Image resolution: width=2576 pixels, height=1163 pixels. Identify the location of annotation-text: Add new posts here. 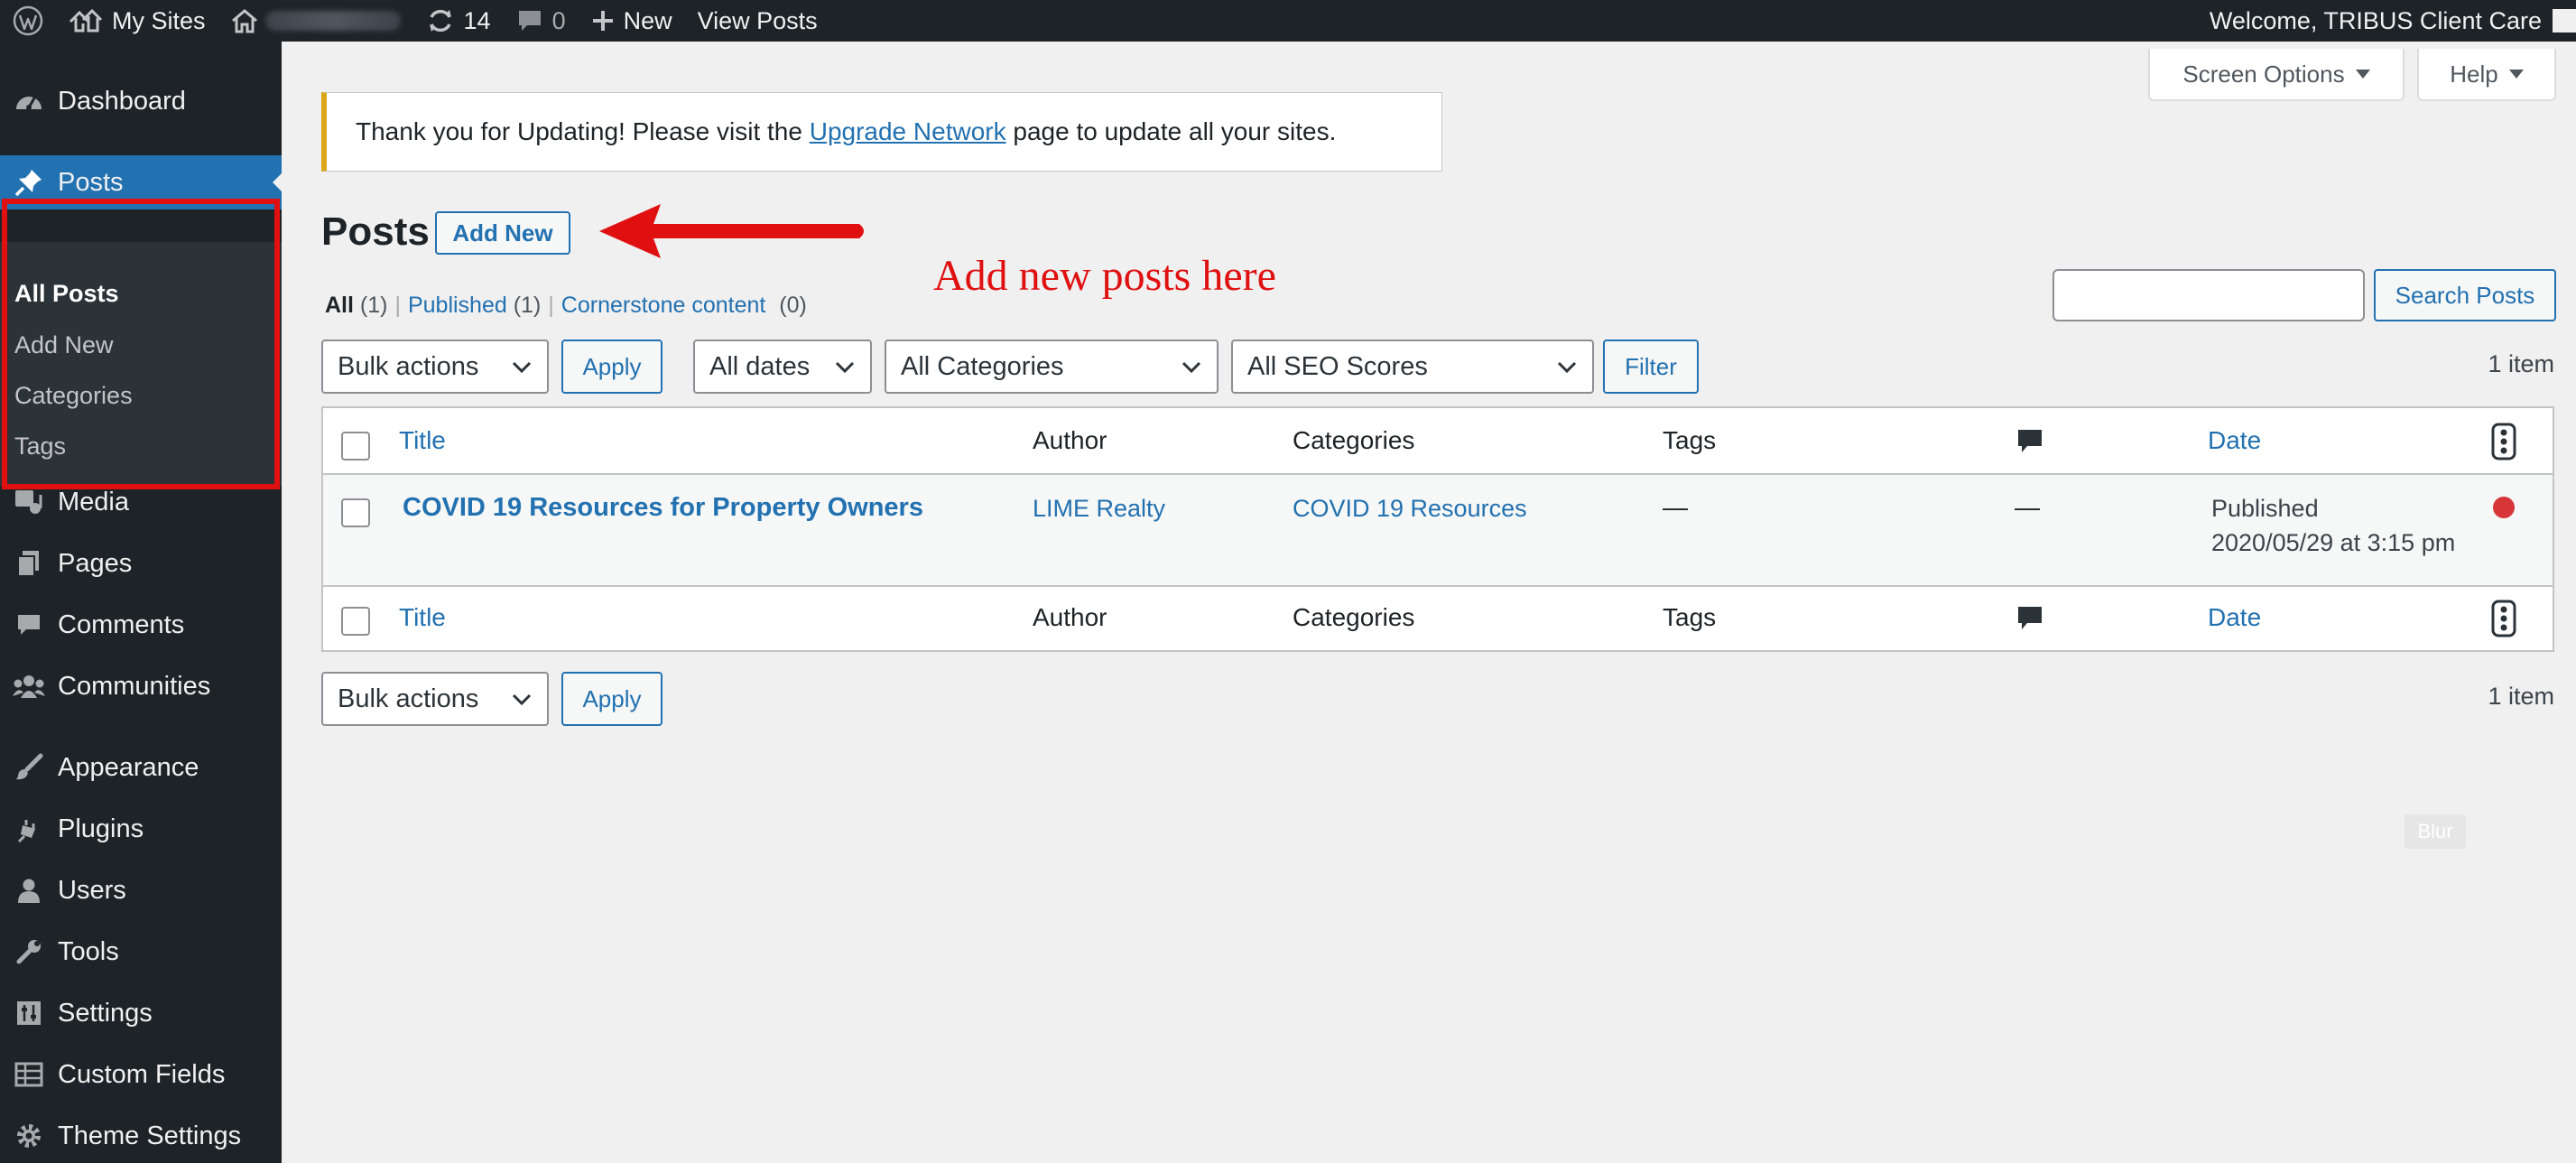
(1104, 276).